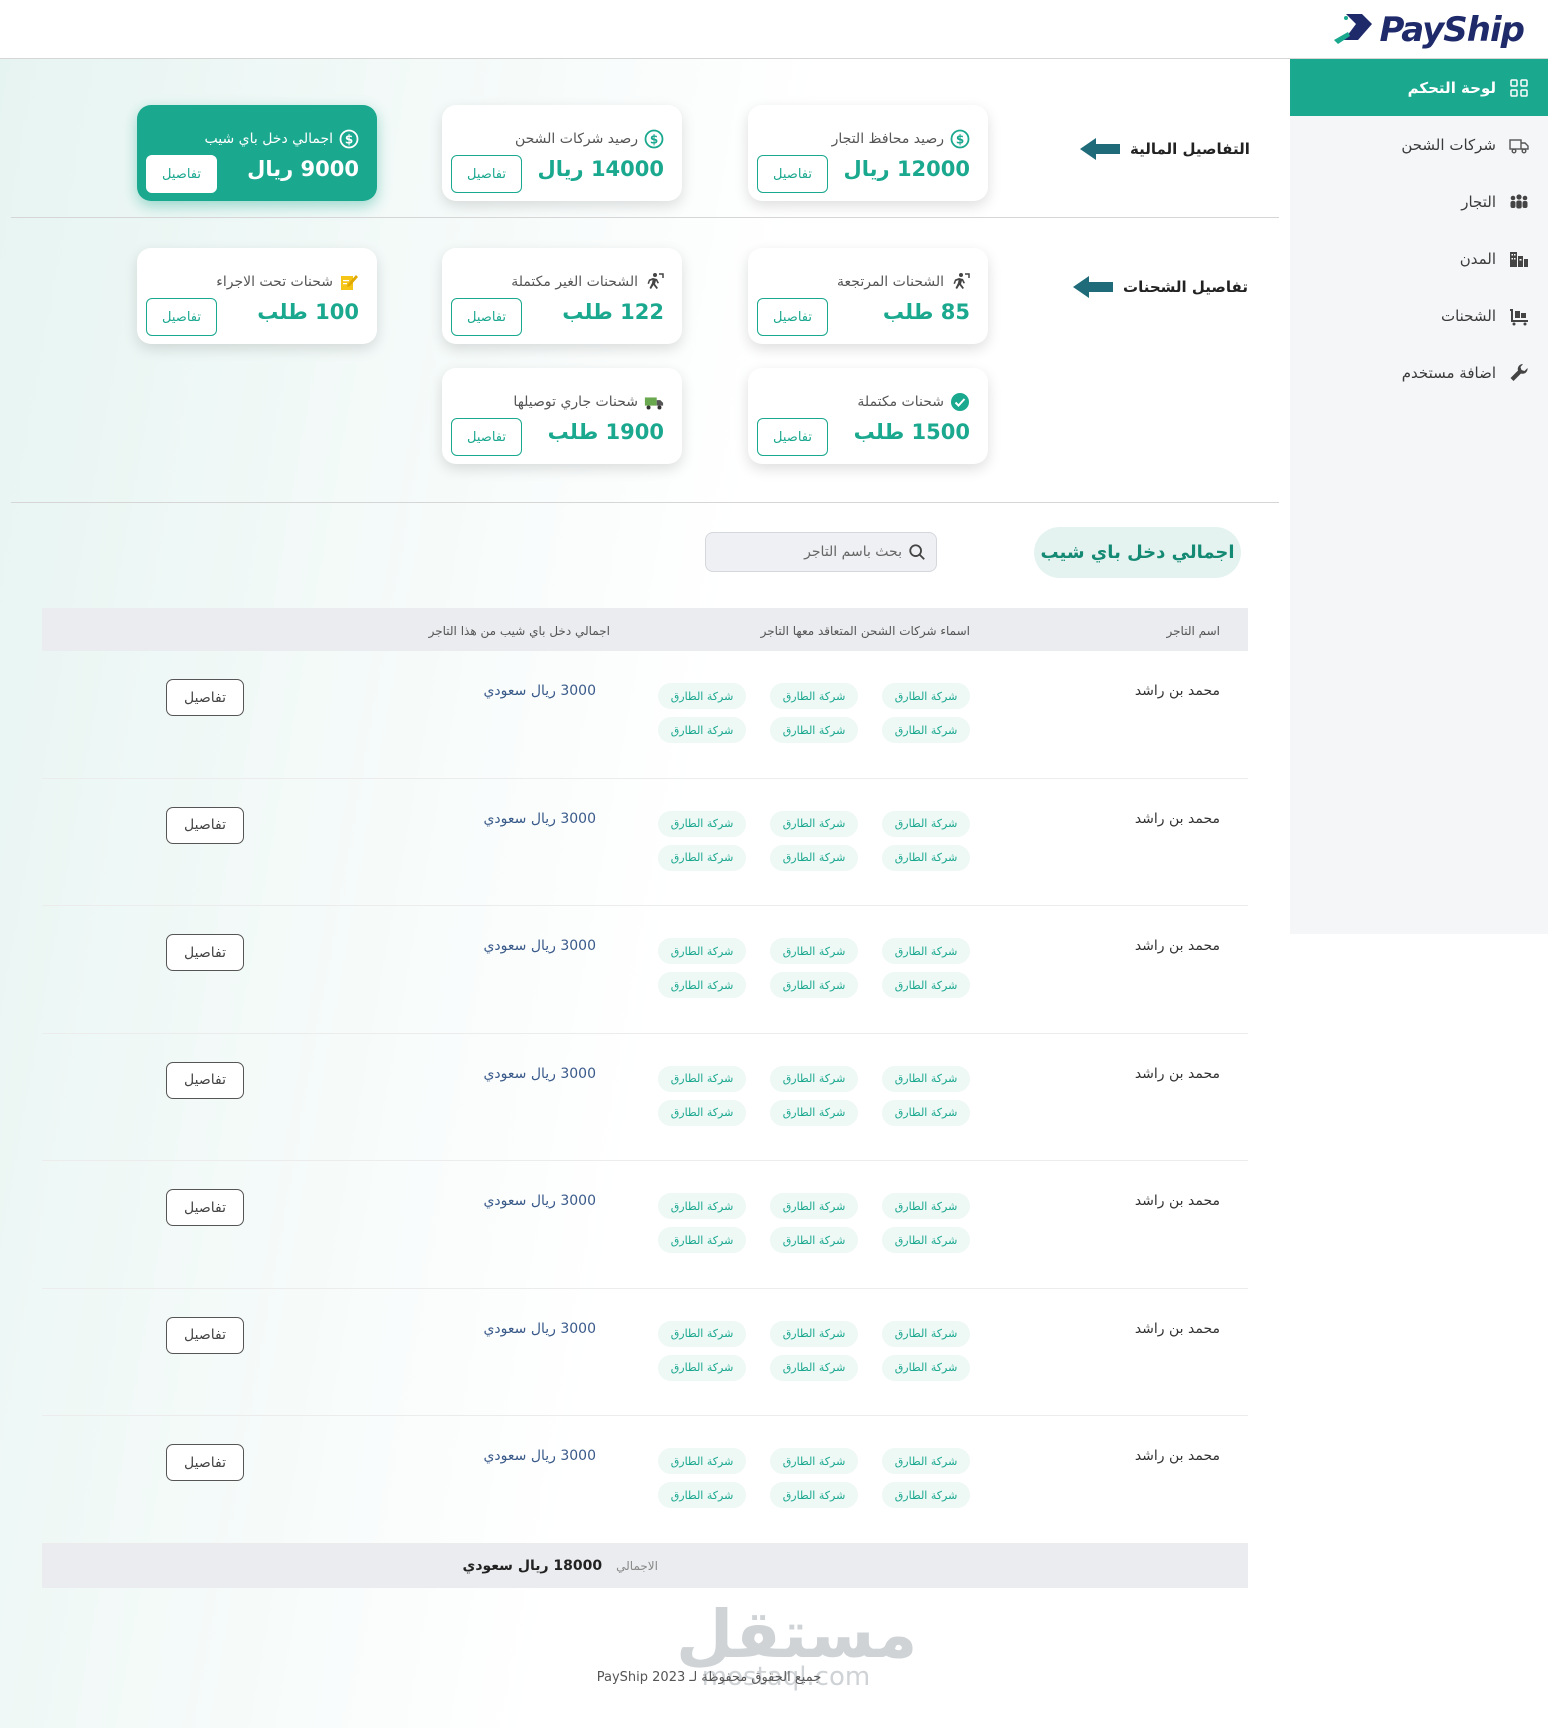 The height and width of the screenshot is (1728, 1548). What do you see at coordinates (1419, 201) in the screenshot?
I see `sidebar-item-merchants: التجار` at bounding box center [1419, 201].